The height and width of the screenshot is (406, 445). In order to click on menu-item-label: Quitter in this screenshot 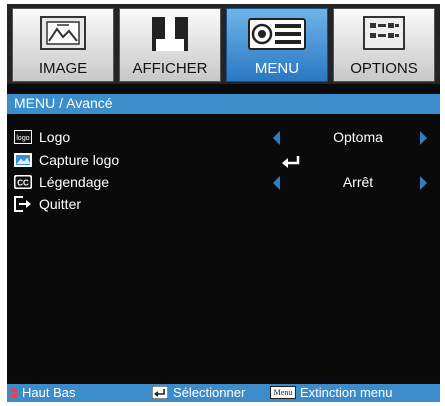, I will do `click(60, 204)`.